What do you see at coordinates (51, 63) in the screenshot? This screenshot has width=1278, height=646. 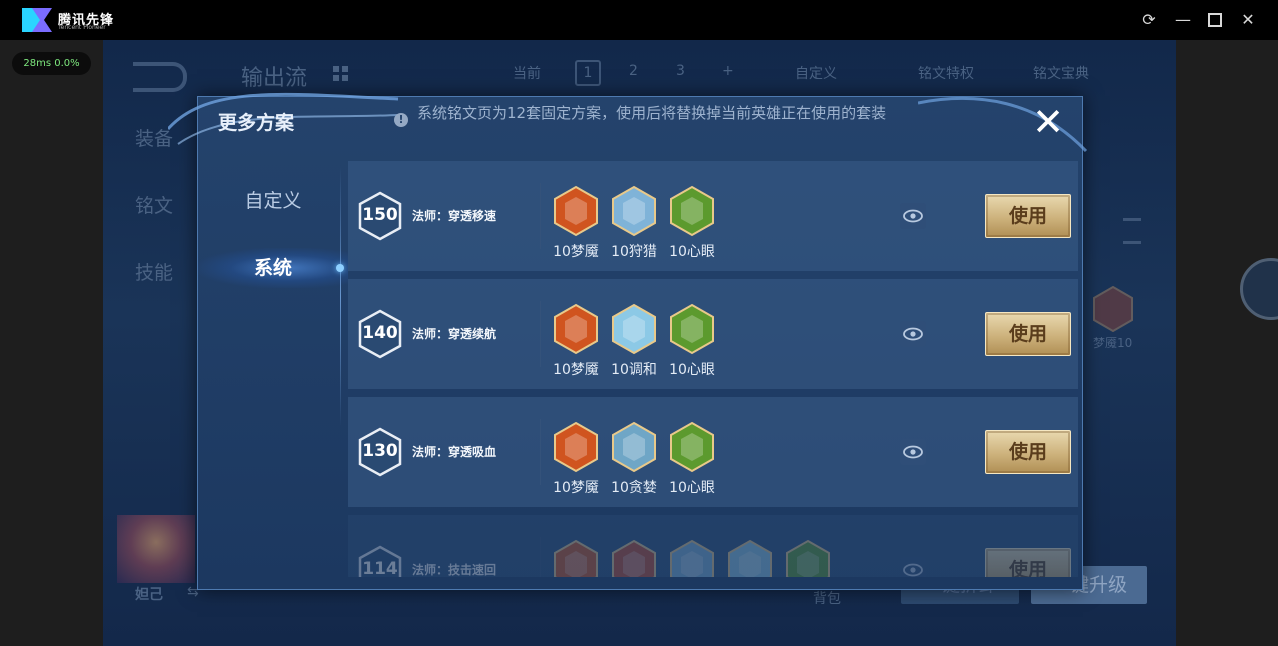 I see `latency-badge: 28ms 0.0%` at bounding box center [51, 63].